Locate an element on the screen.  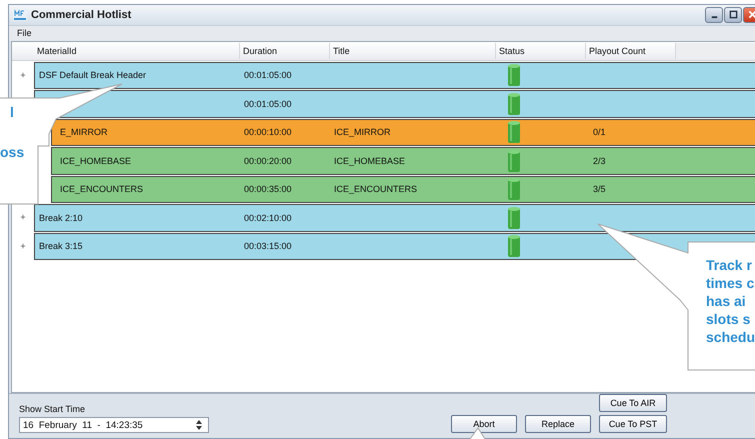
table-cell: DSF Default Break Header is located at coordinates (92, 75).